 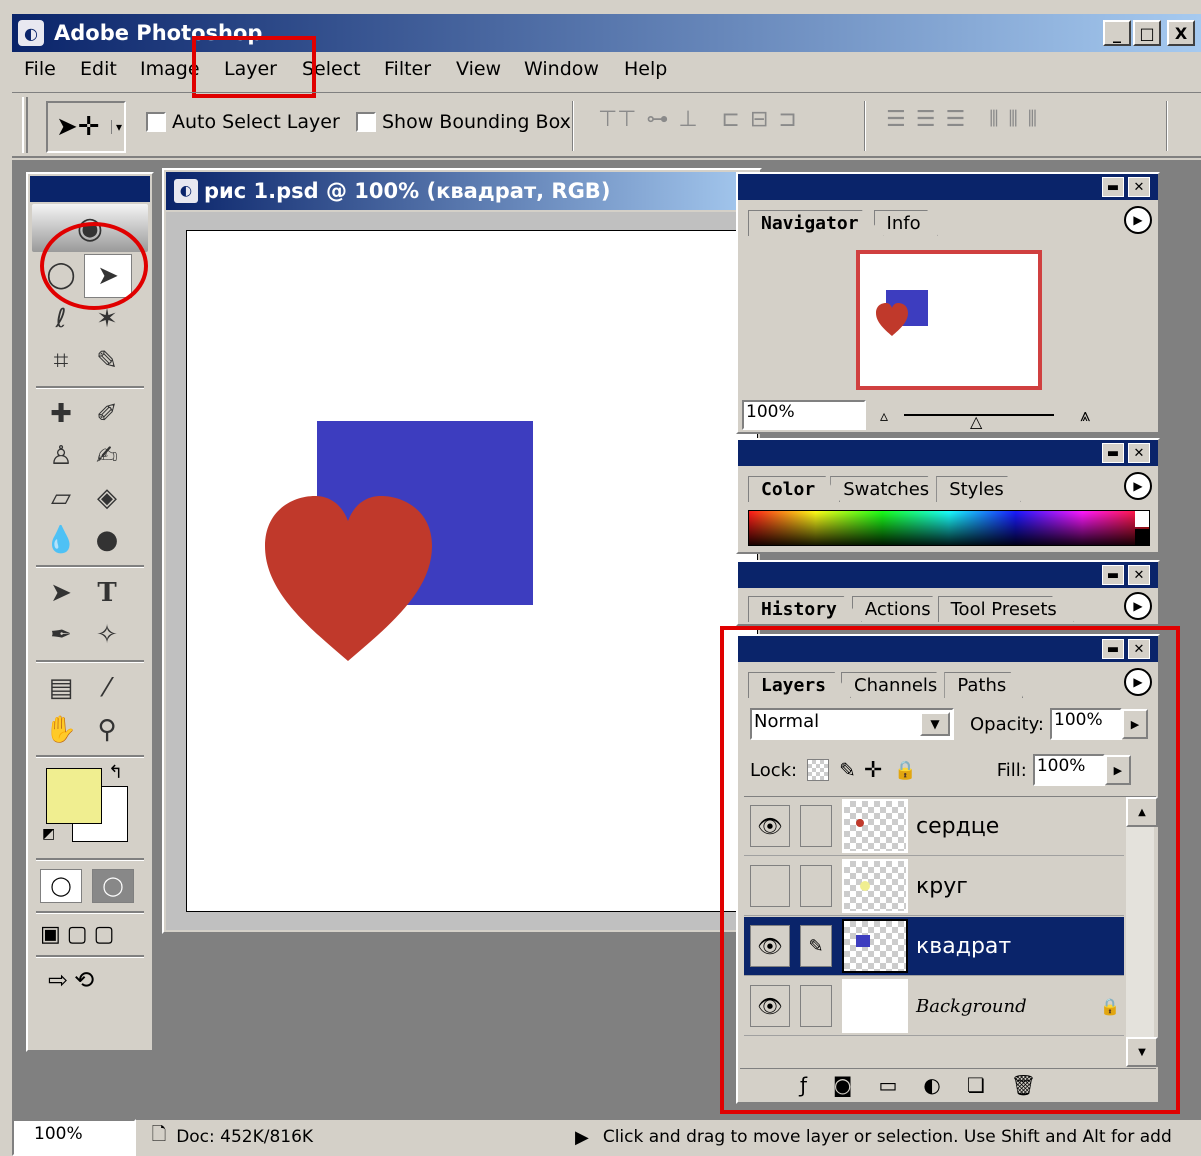 What do you see at coordinates (926, 119) in the screenshot?
I see `distribute-vcenter-icon: ☰` at bounding box center [926, 119].